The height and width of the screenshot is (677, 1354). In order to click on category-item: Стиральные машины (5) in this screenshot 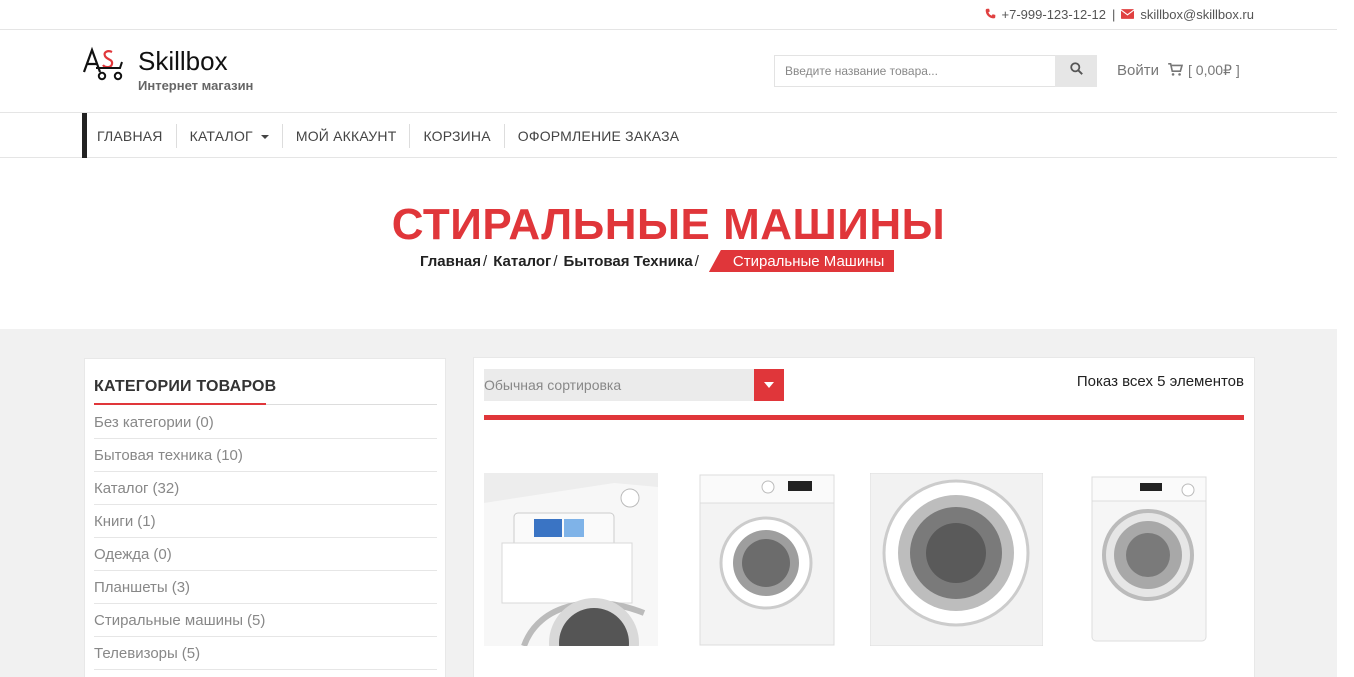, I will do `click(265, 620)`.